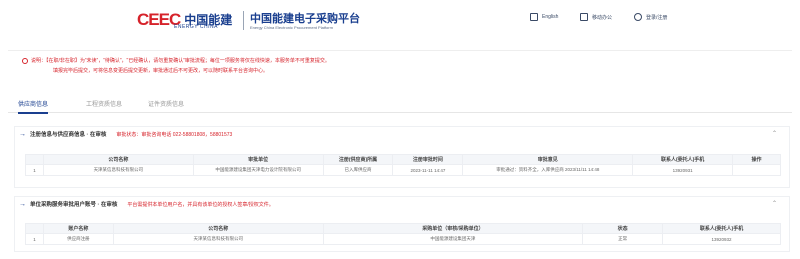  What do you see at coordinates (78, 228) in the screenshot?
I see `col-account: 账户名称` at bounding box center [78, 228].